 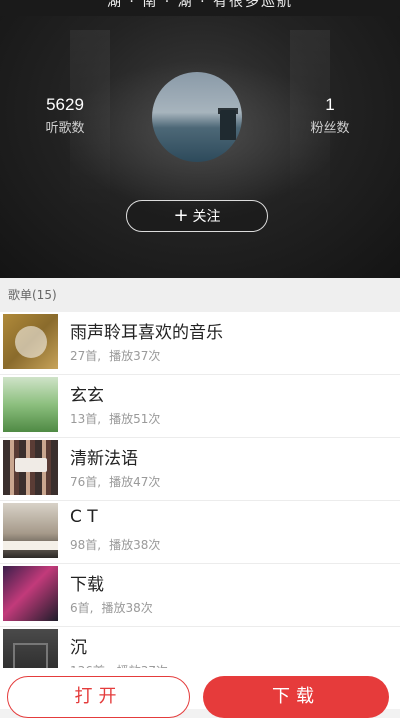 I want to click on playlist-title: 清新法语, so click(x=104, y=459).